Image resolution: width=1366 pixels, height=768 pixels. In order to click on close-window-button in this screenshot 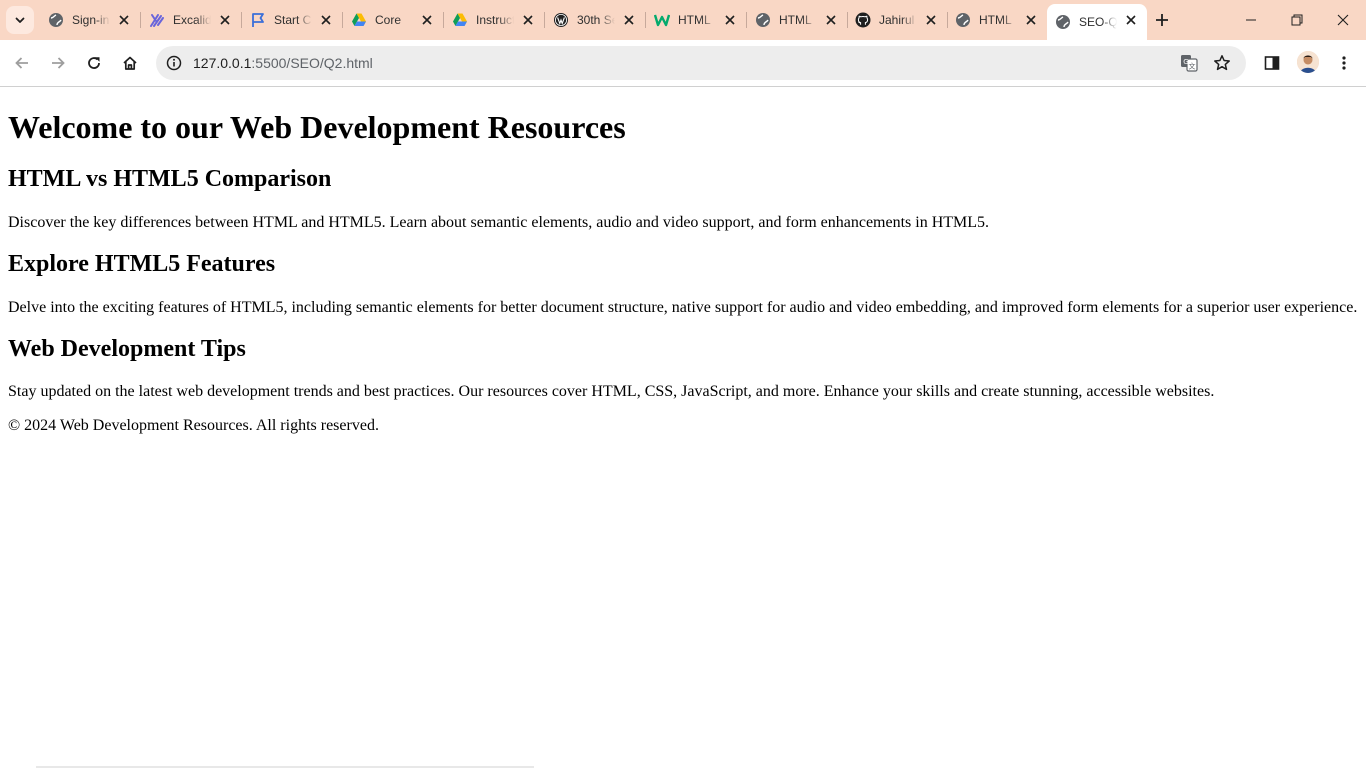, I will do `click(1343, 20)`.